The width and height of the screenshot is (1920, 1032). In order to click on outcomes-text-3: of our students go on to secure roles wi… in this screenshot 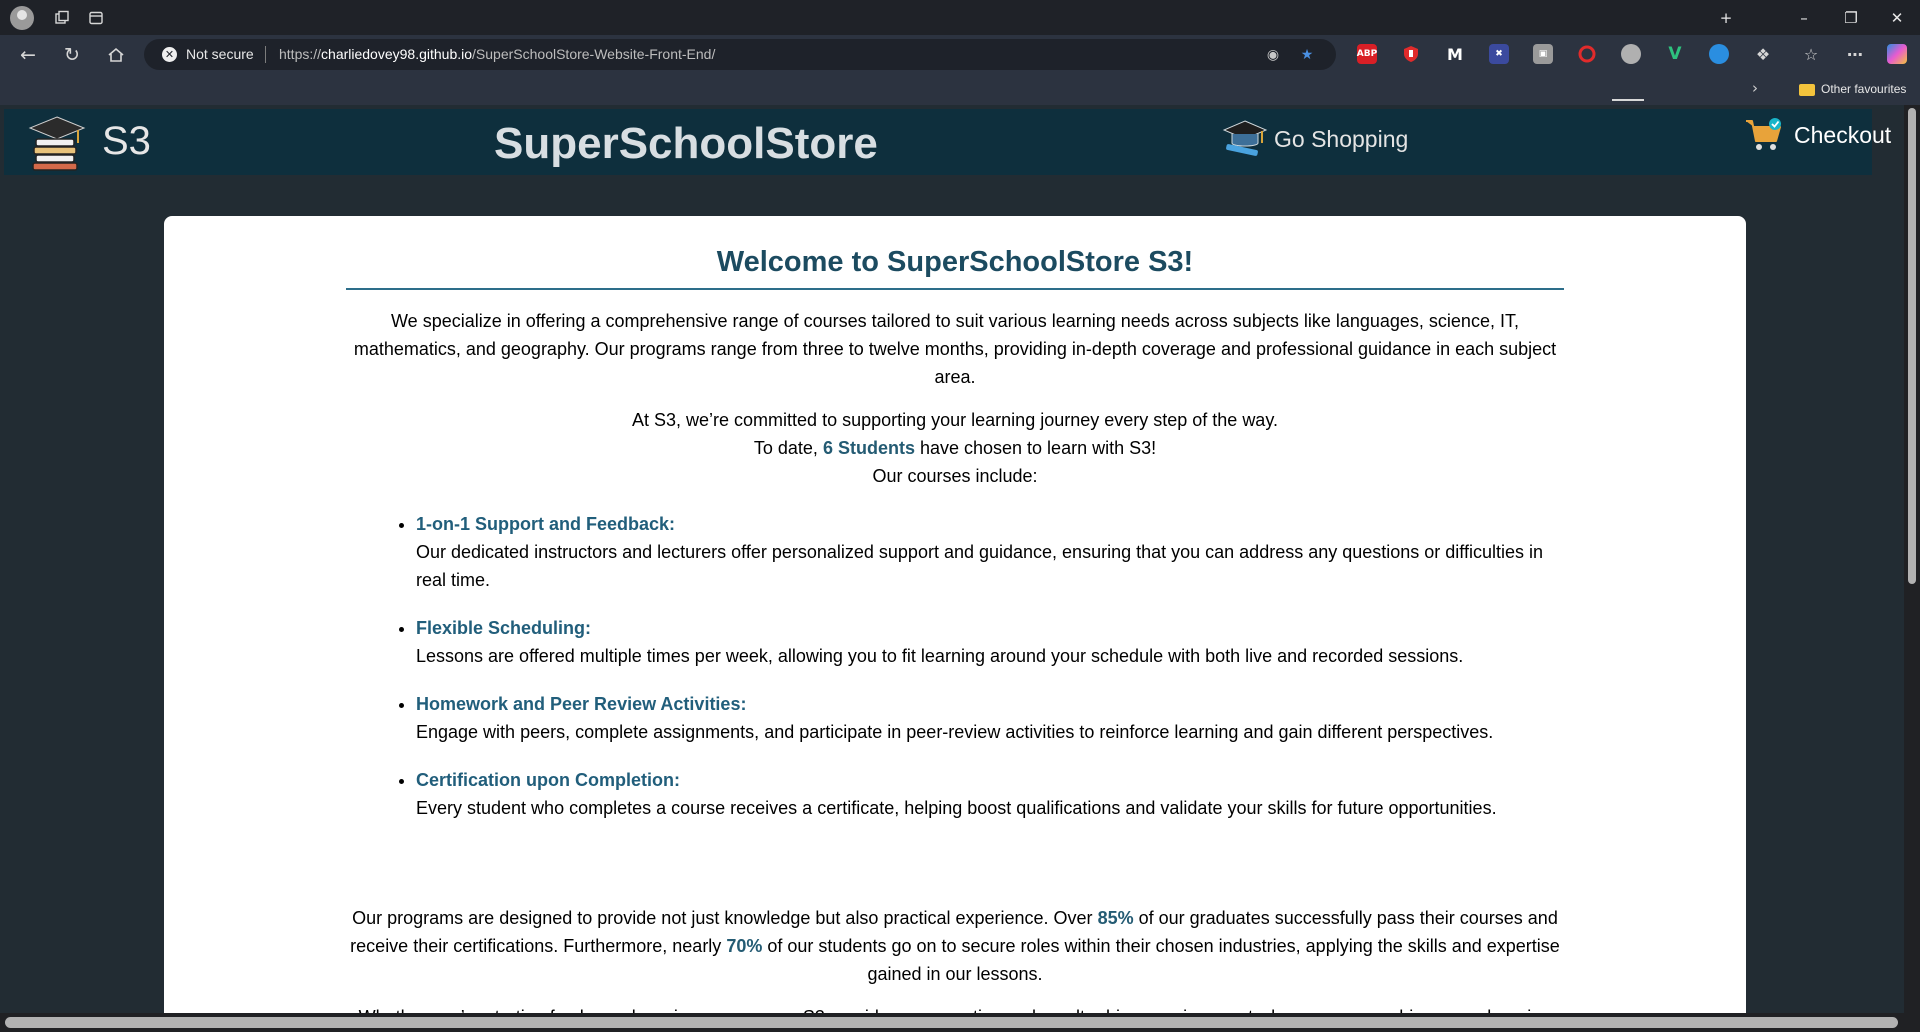, I will do `click(1163, 960)`.